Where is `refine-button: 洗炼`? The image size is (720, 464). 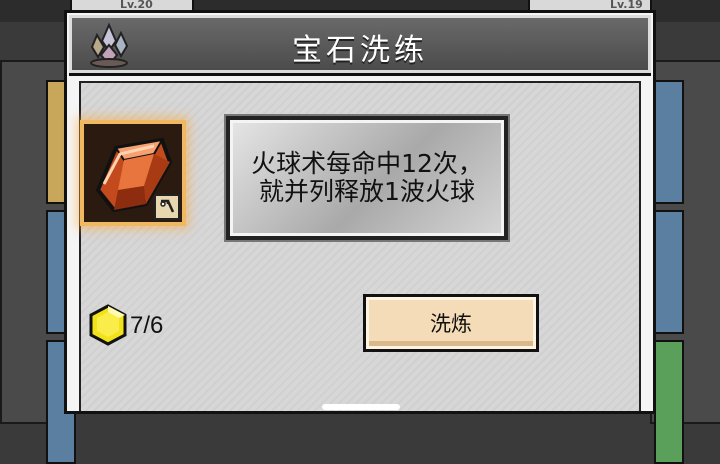 refine-button: 洗炼 is located at coordinates (451, 323).